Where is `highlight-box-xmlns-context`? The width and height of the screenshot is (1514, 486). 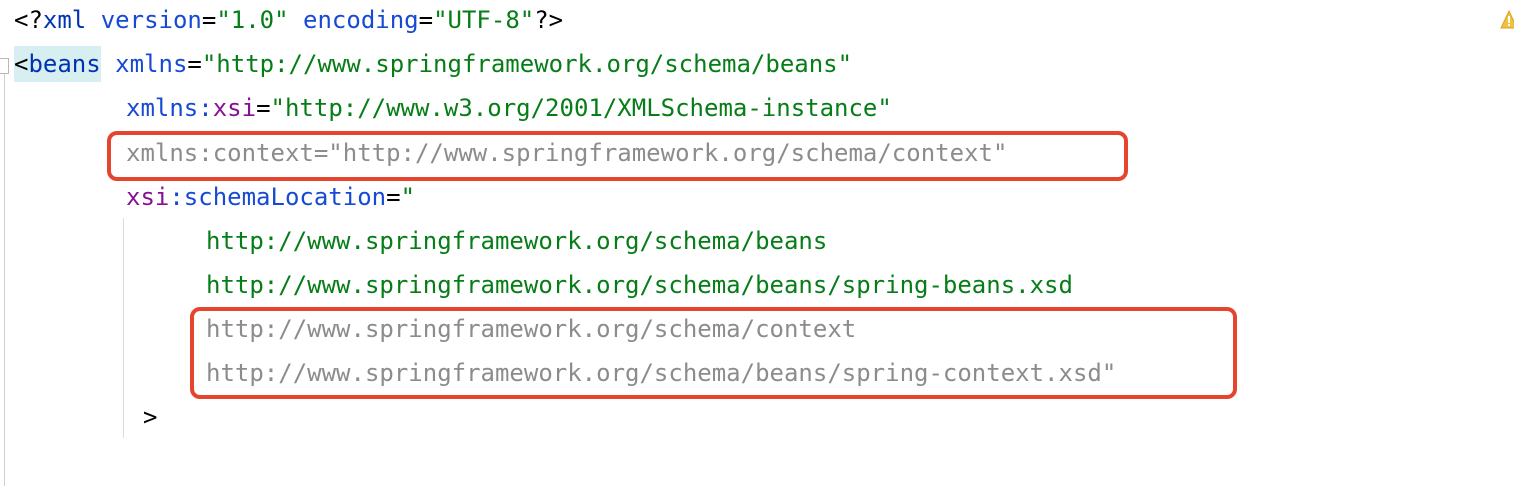
highlight-box-xmlns-context is located at coordinates (617, 156).